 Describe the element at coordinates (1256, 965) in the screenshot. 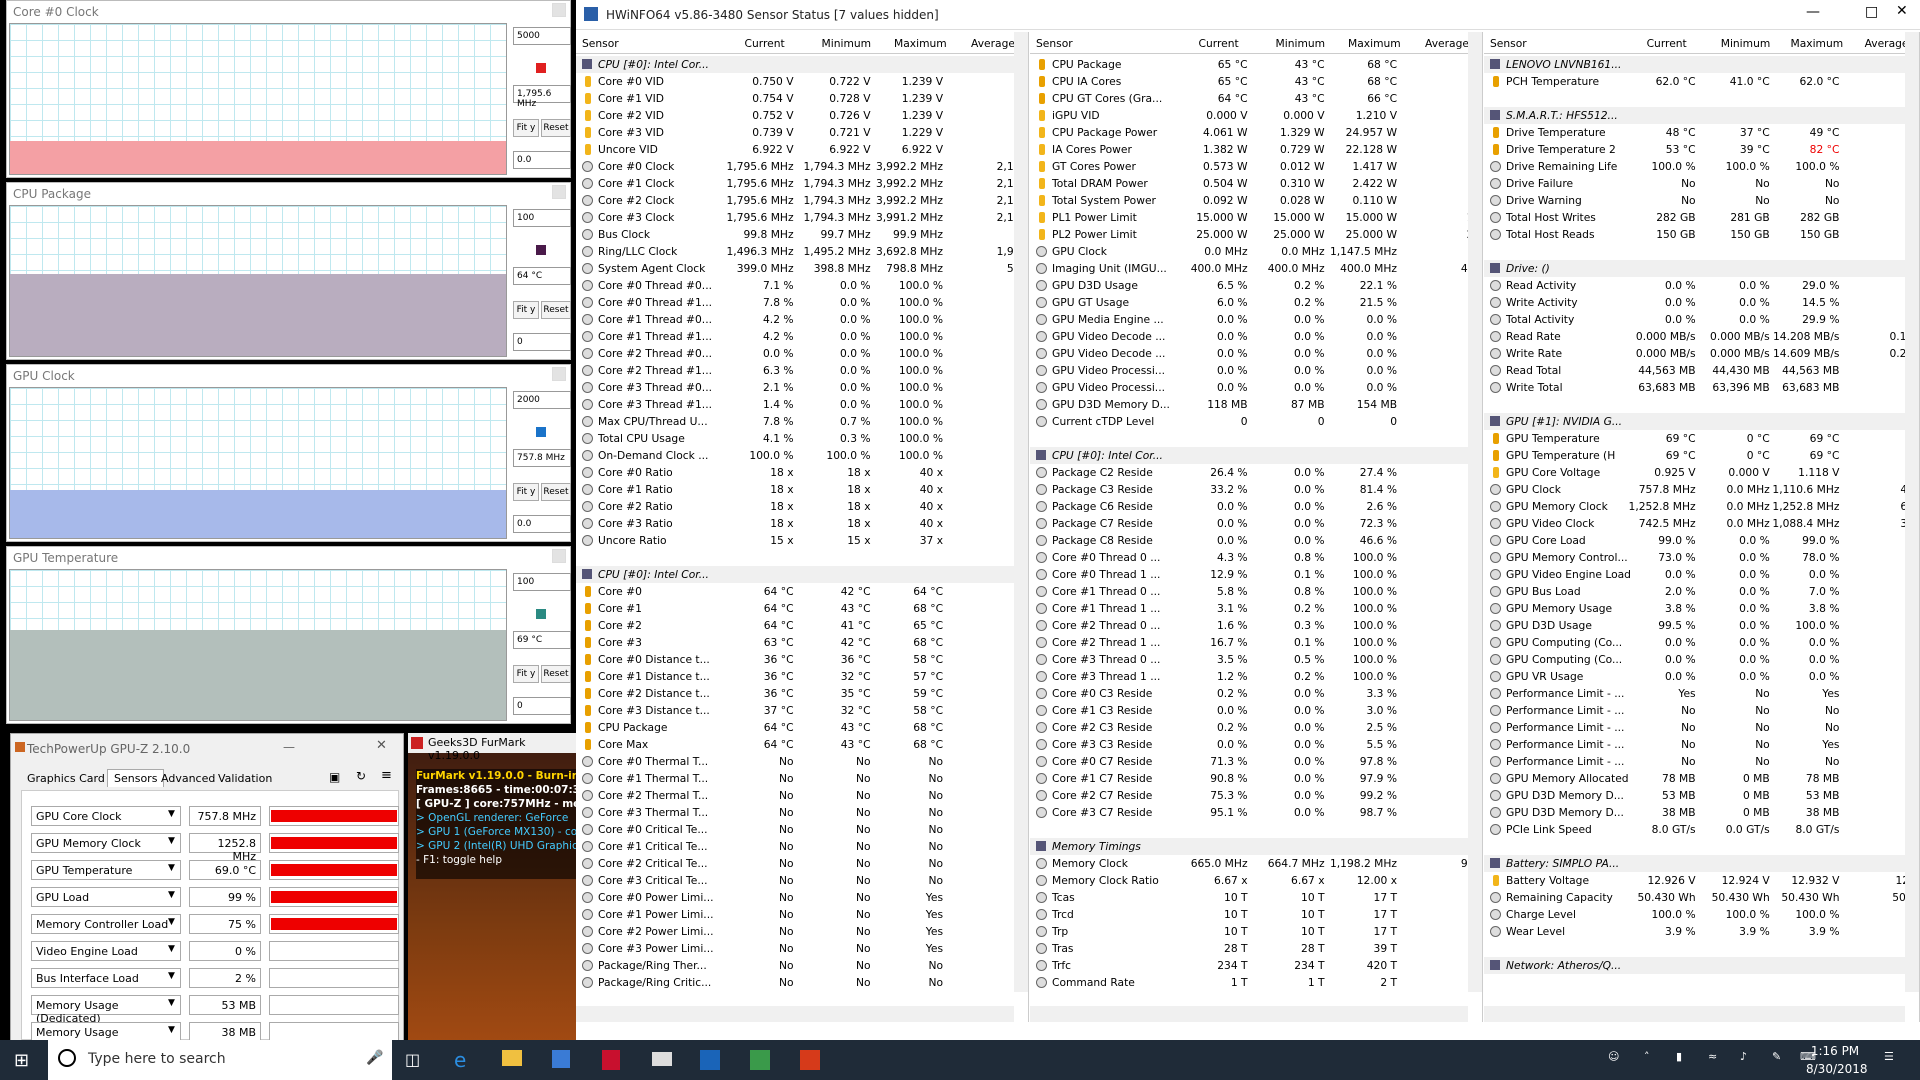

I see `sensor-row: Trfc 234 T 234 T 420 T` at that location.